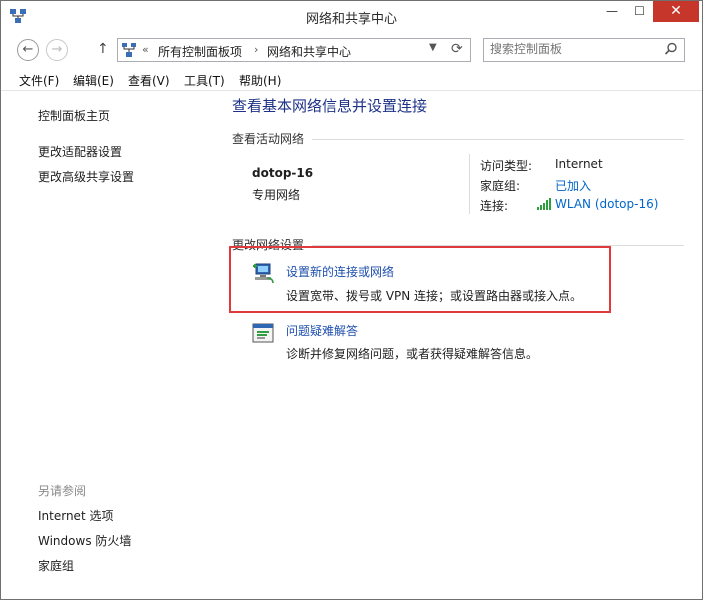 Image resolution: width=703 pixels, height=600 pixels. I want to click on back-button: ←, so click(28, 50).